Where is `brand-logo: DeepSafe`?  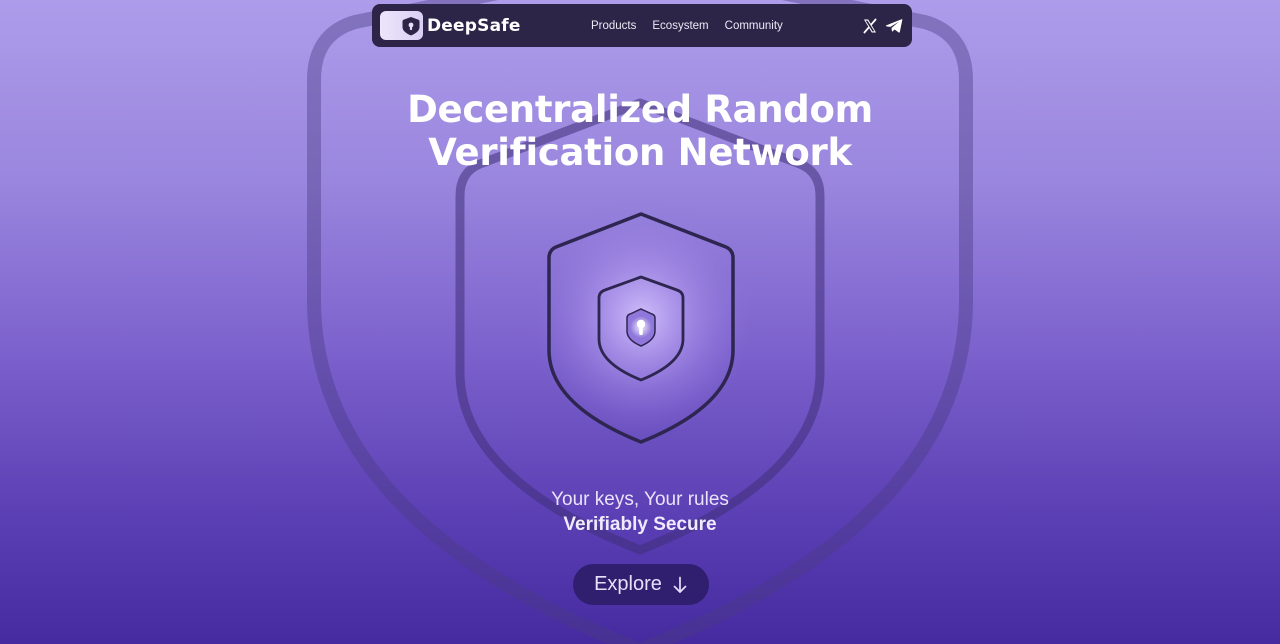
brand-logo: DeepSafe is located at coordinates (450, 25).